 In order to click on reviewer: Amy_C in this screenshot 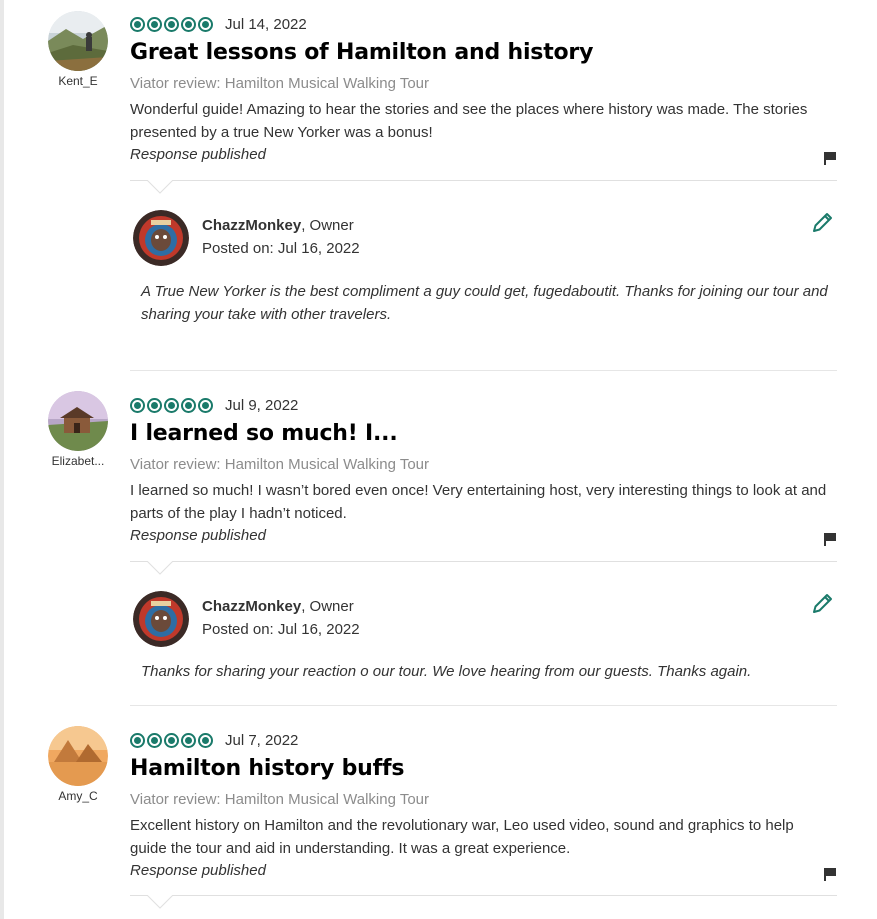, I will do `click(78, 764)`.